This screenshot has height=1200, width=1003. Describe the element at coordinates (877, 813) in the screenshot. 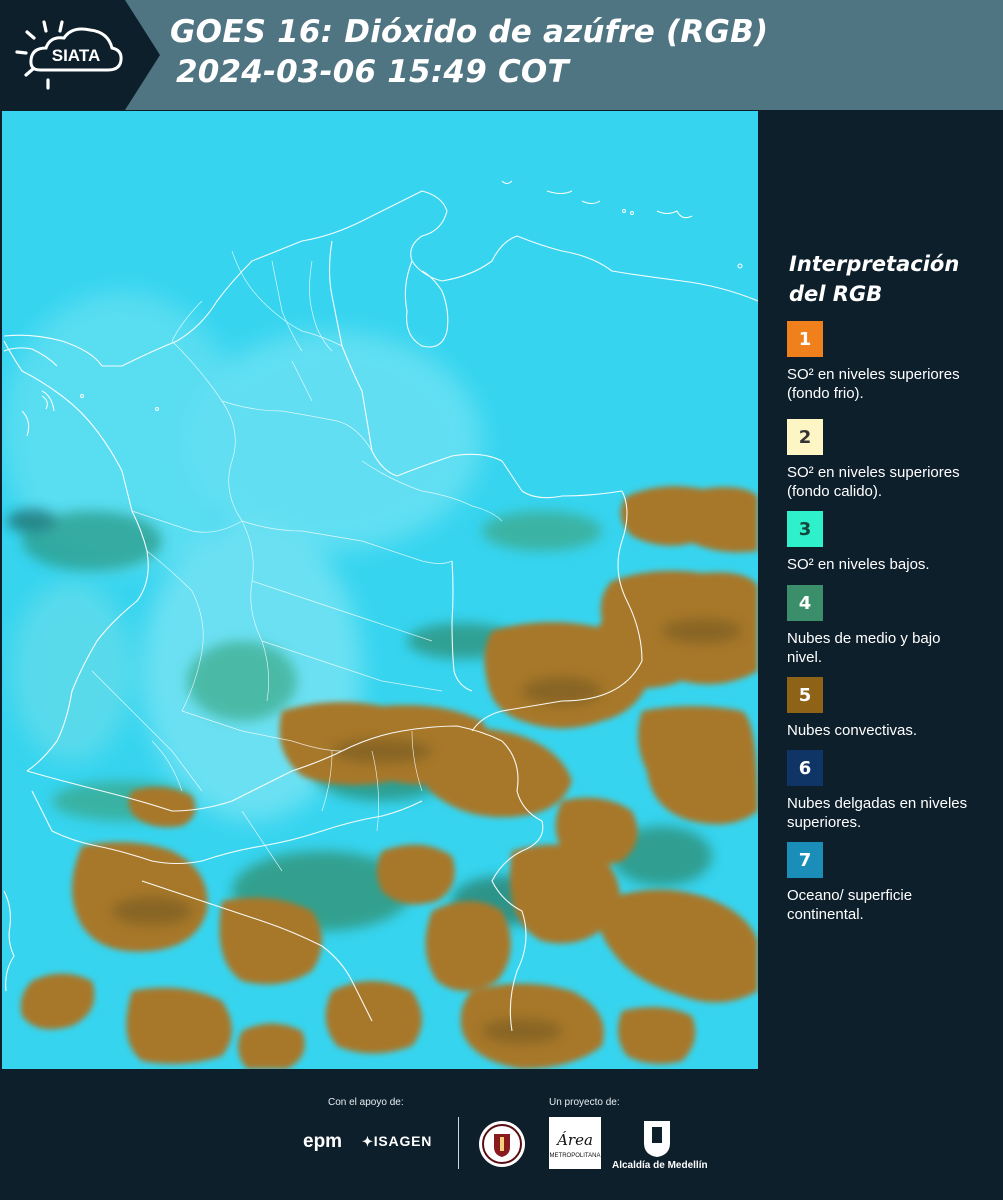

I see `legend-label-6: Nubes delgadas en niveles superiores.` at that location.